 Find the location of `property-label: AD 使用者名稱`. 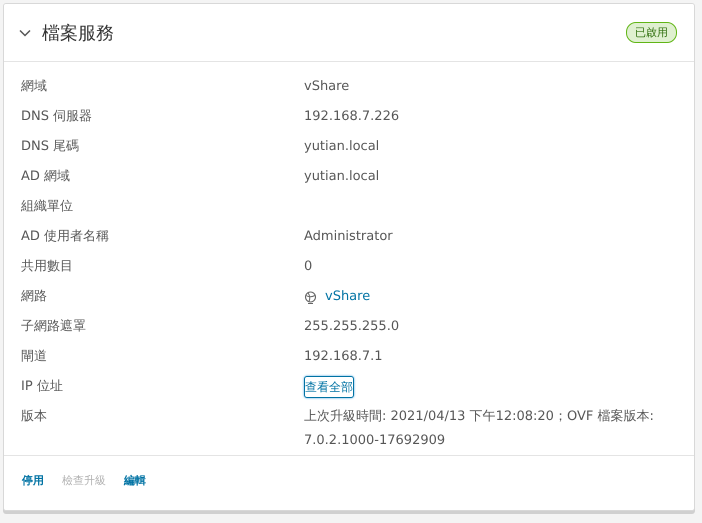

property-label: AD 使用者名稱 is located at coordinates (65, 237).